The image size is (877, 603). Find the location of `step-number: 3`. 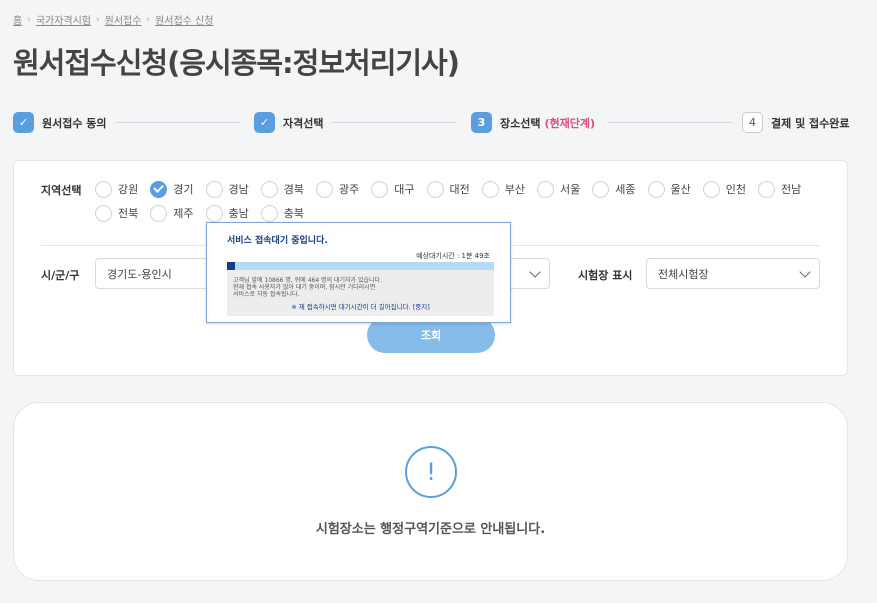

step-number: 3 is located at coordinates (481, 122).